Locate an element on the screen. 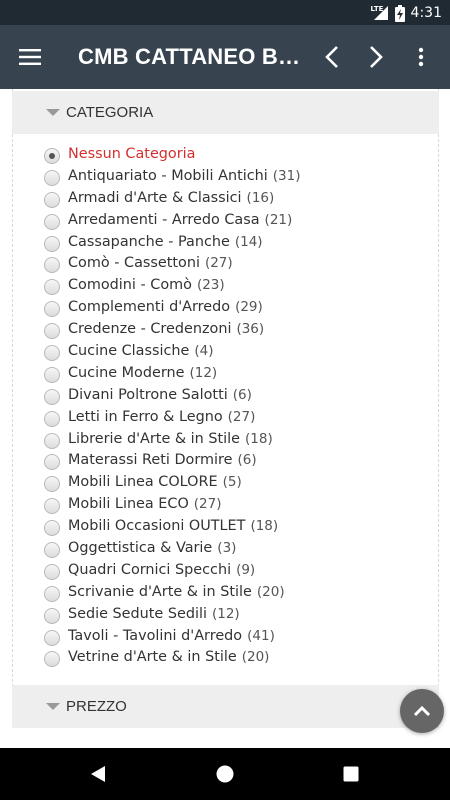  nav-recents-button is located at coordinates (351, 774).